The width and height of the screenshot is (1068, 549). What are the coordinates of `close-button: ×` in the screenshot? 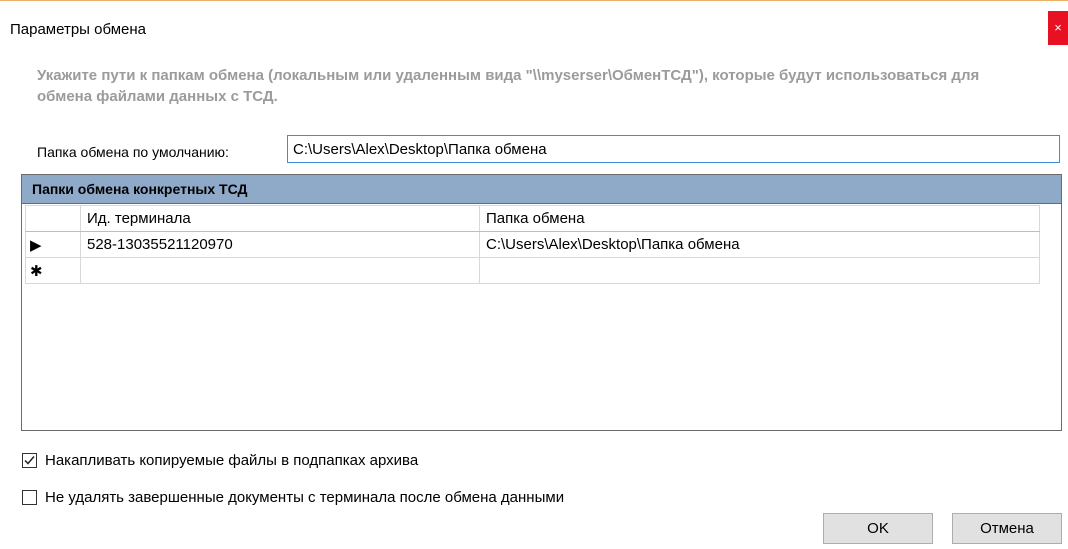 It's located at (1058, 28).